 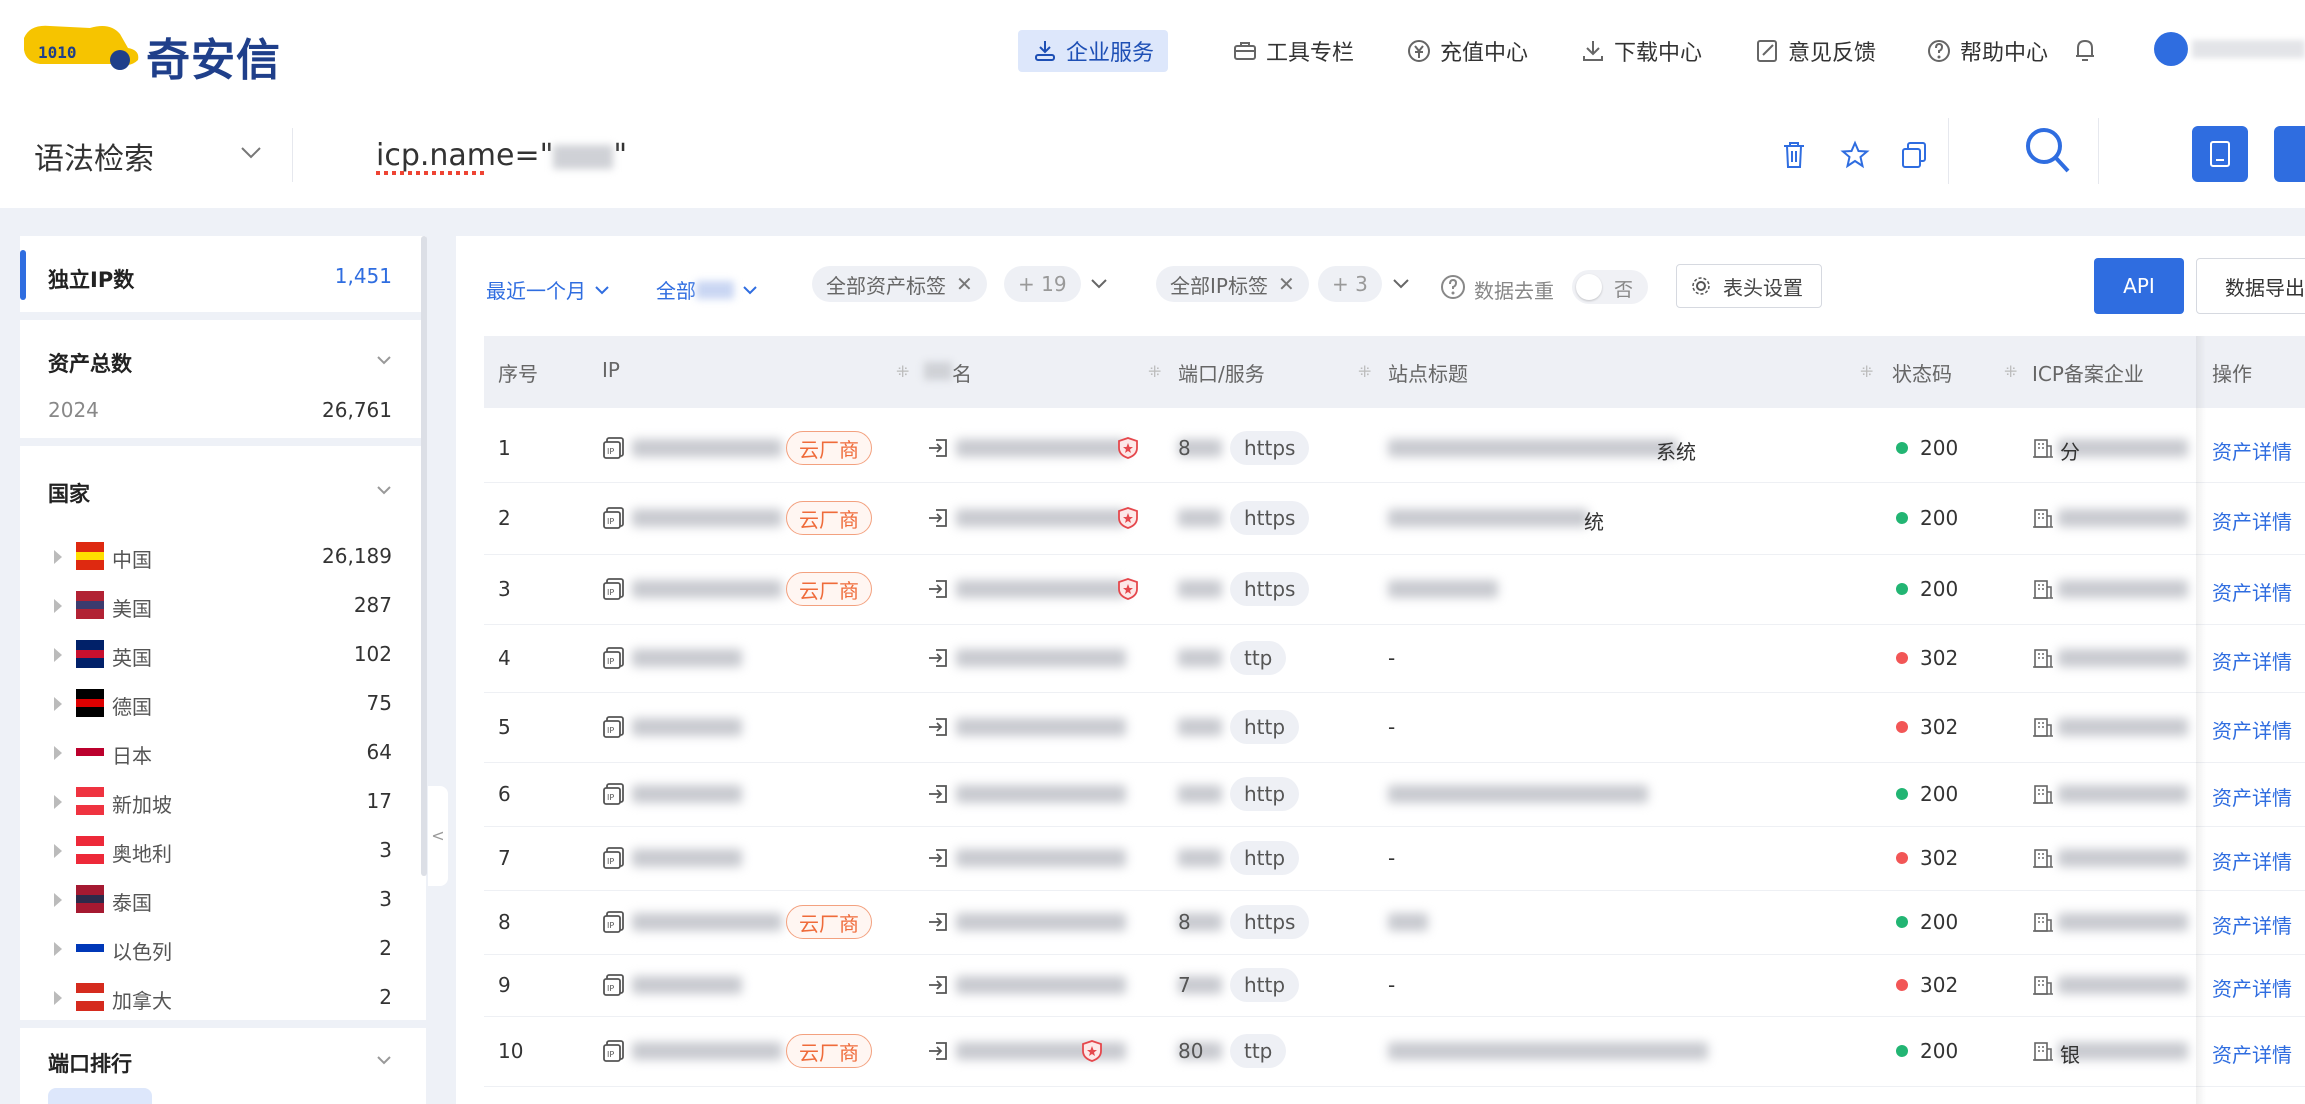 What do you see at coordinates (223, 607) in the screenshot?
I see `country-item: 美国 287` at bounding box center [223, 607].